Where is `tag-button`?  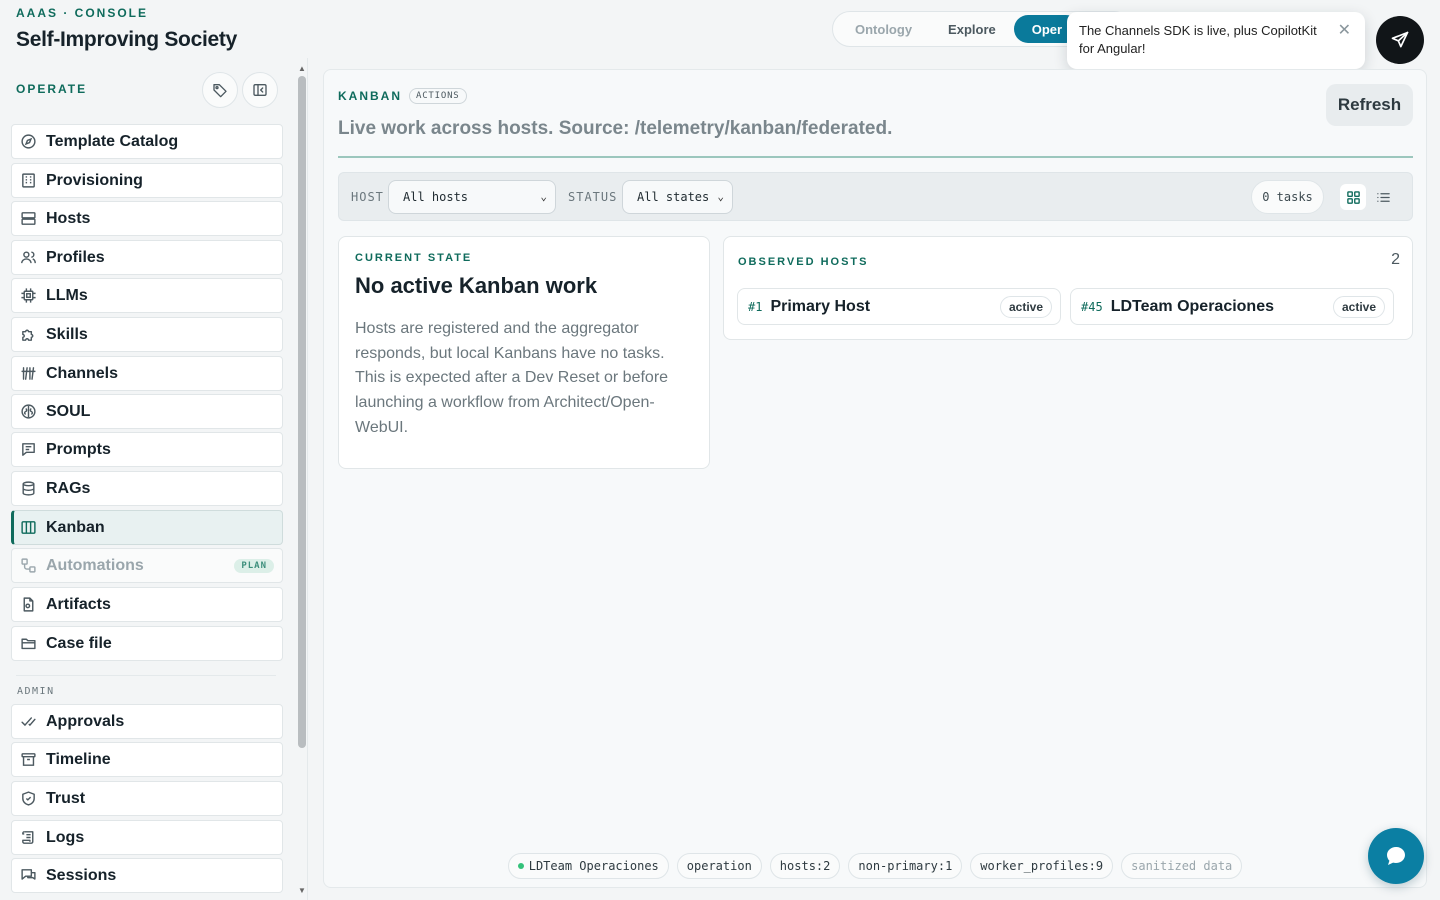 tag-button is located at coordinates (220, 90).